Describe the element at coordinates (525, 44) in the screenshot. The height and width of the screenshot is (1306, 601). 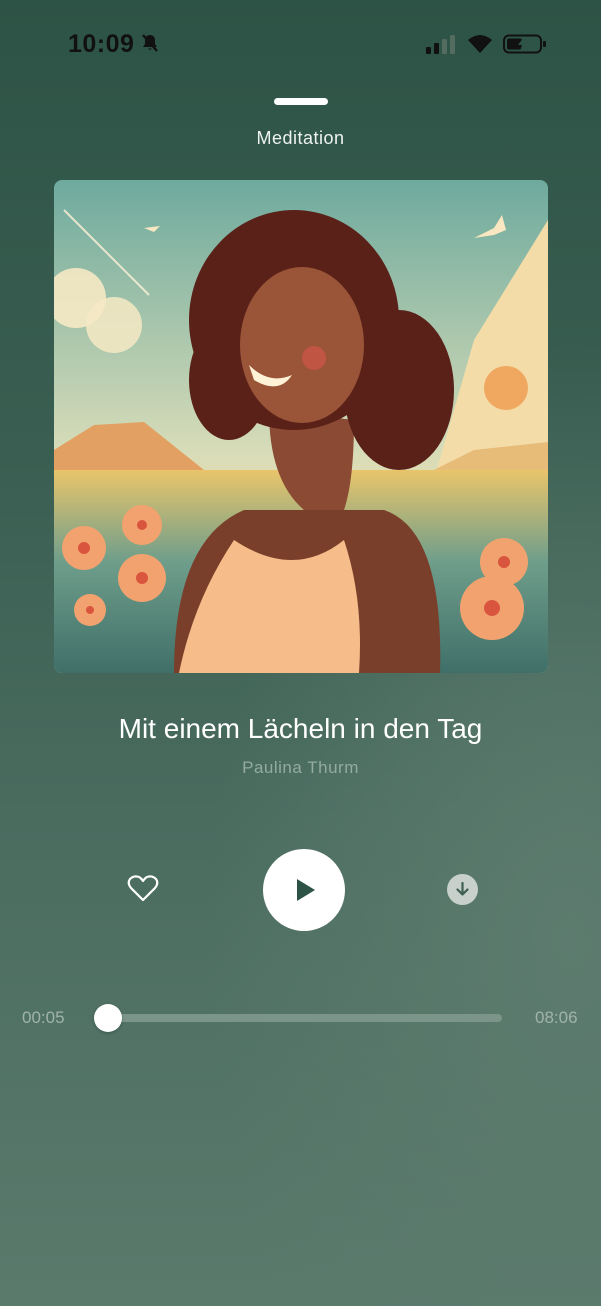
I see `battery-charging-icon` at that location.